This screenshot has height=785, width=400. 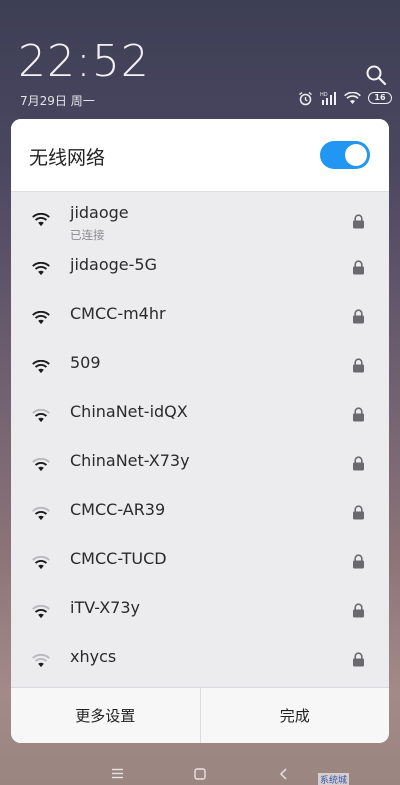 What do you see at coordinates (117, 773) in the screenshot?
I see `menu-icon` at bounding box center [117, 773].